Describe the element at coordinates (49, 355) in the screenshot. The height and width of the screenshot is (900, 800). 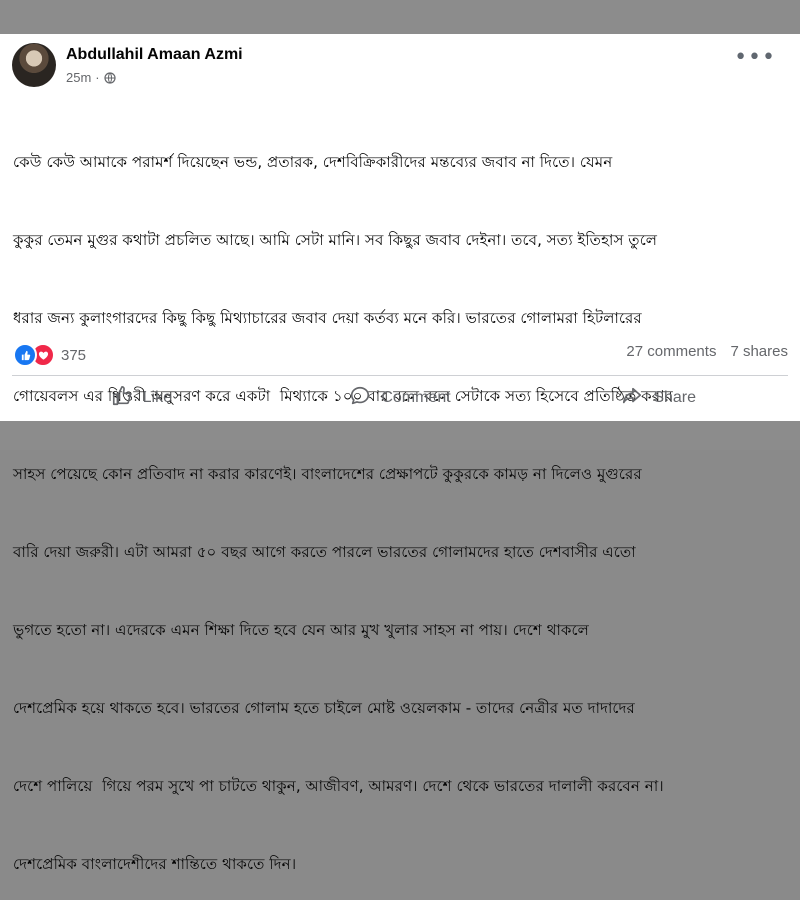
I see `reactions-summary: 375` at that location.